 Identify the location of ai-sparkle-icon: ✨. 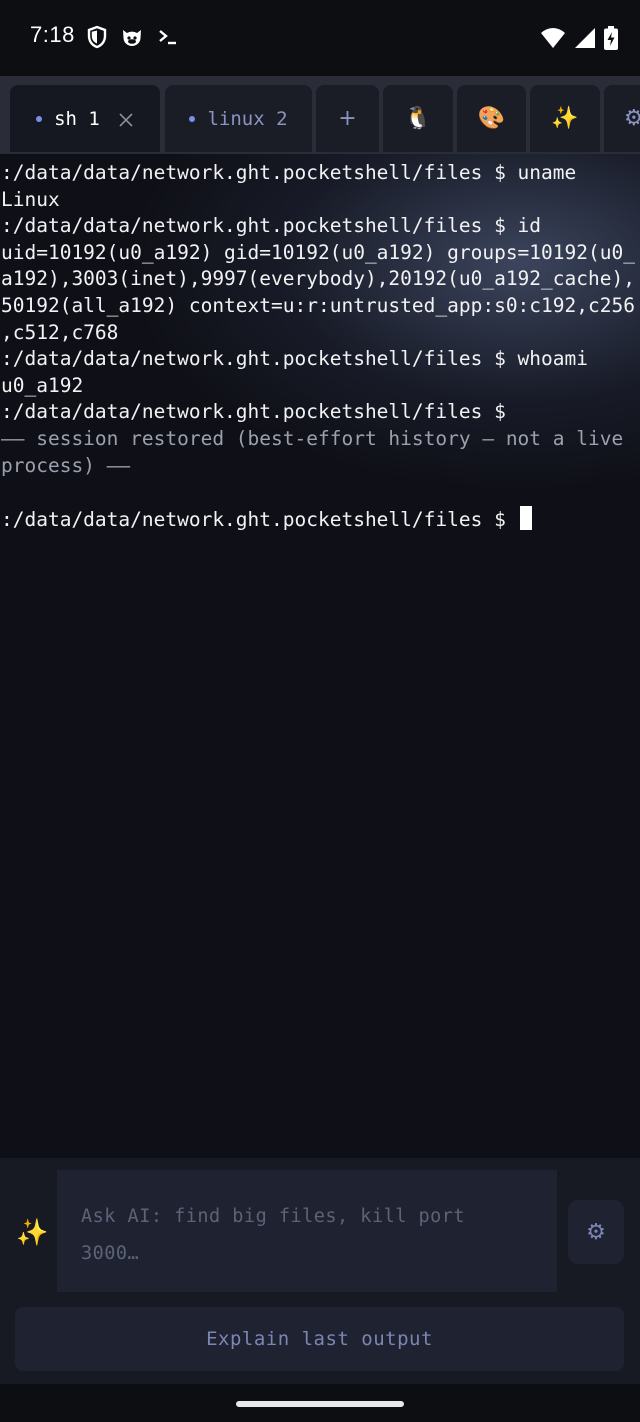
(32, 1233).